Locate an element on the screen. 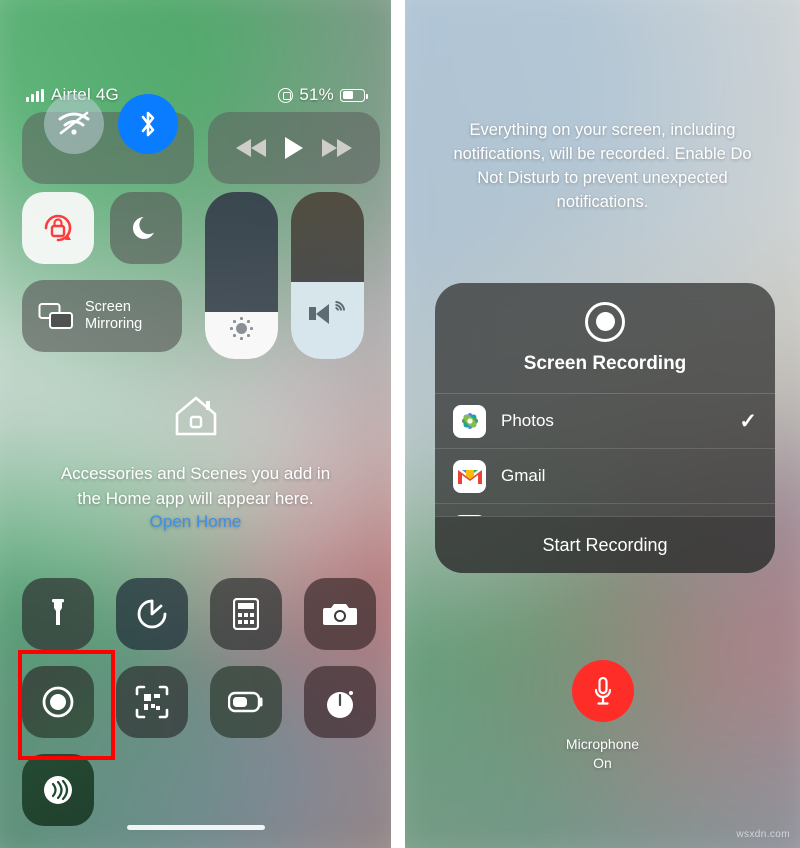 The width and height of the screenshot is (800, 848). start-recording-label: Start Recording is located at coordinates (605, 544).